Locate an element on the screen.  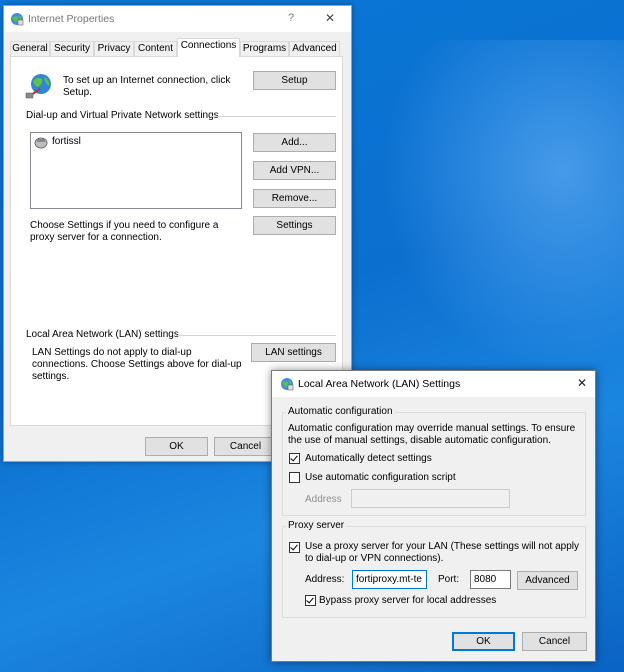
automatic-configuration-title: Automatic configuration is located at coordinates (340, 412).